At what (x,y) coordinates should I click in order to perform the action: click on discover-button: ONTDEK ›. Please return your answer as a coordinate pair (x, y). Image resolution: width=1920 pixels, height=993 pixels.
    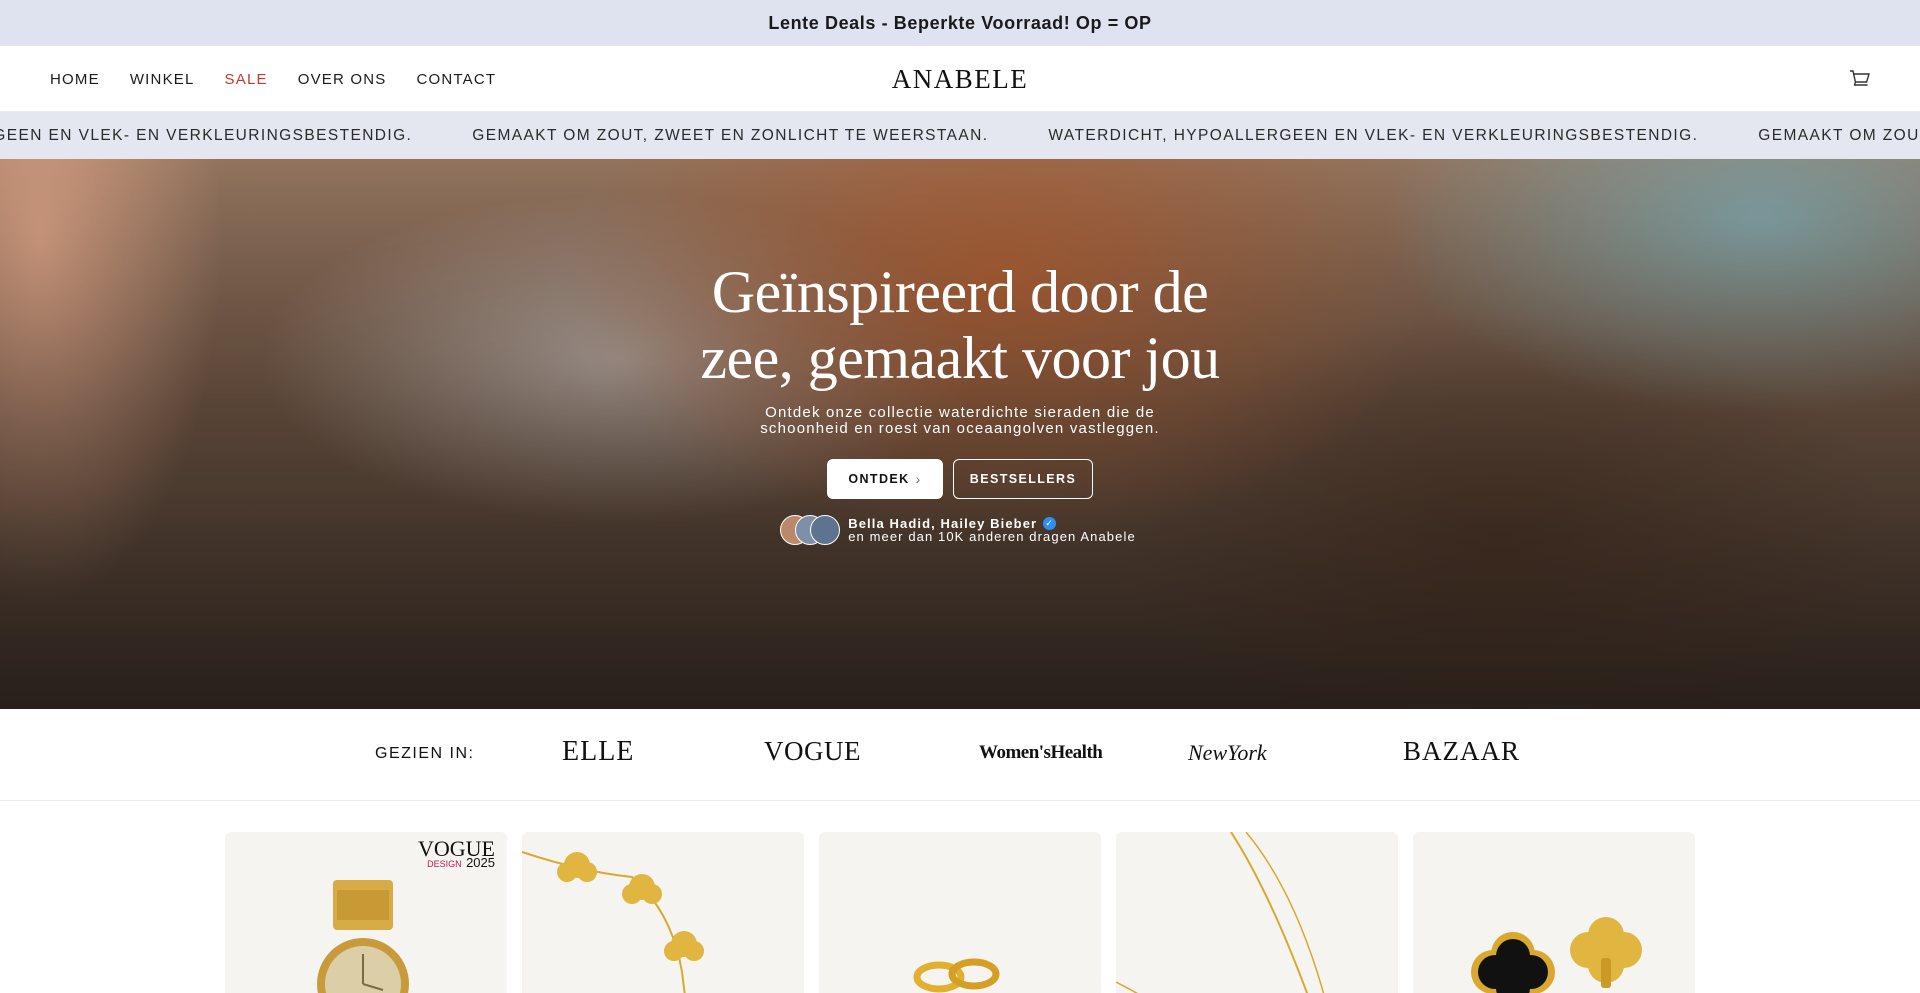
    Looking at the image, I should click on (885, 479).